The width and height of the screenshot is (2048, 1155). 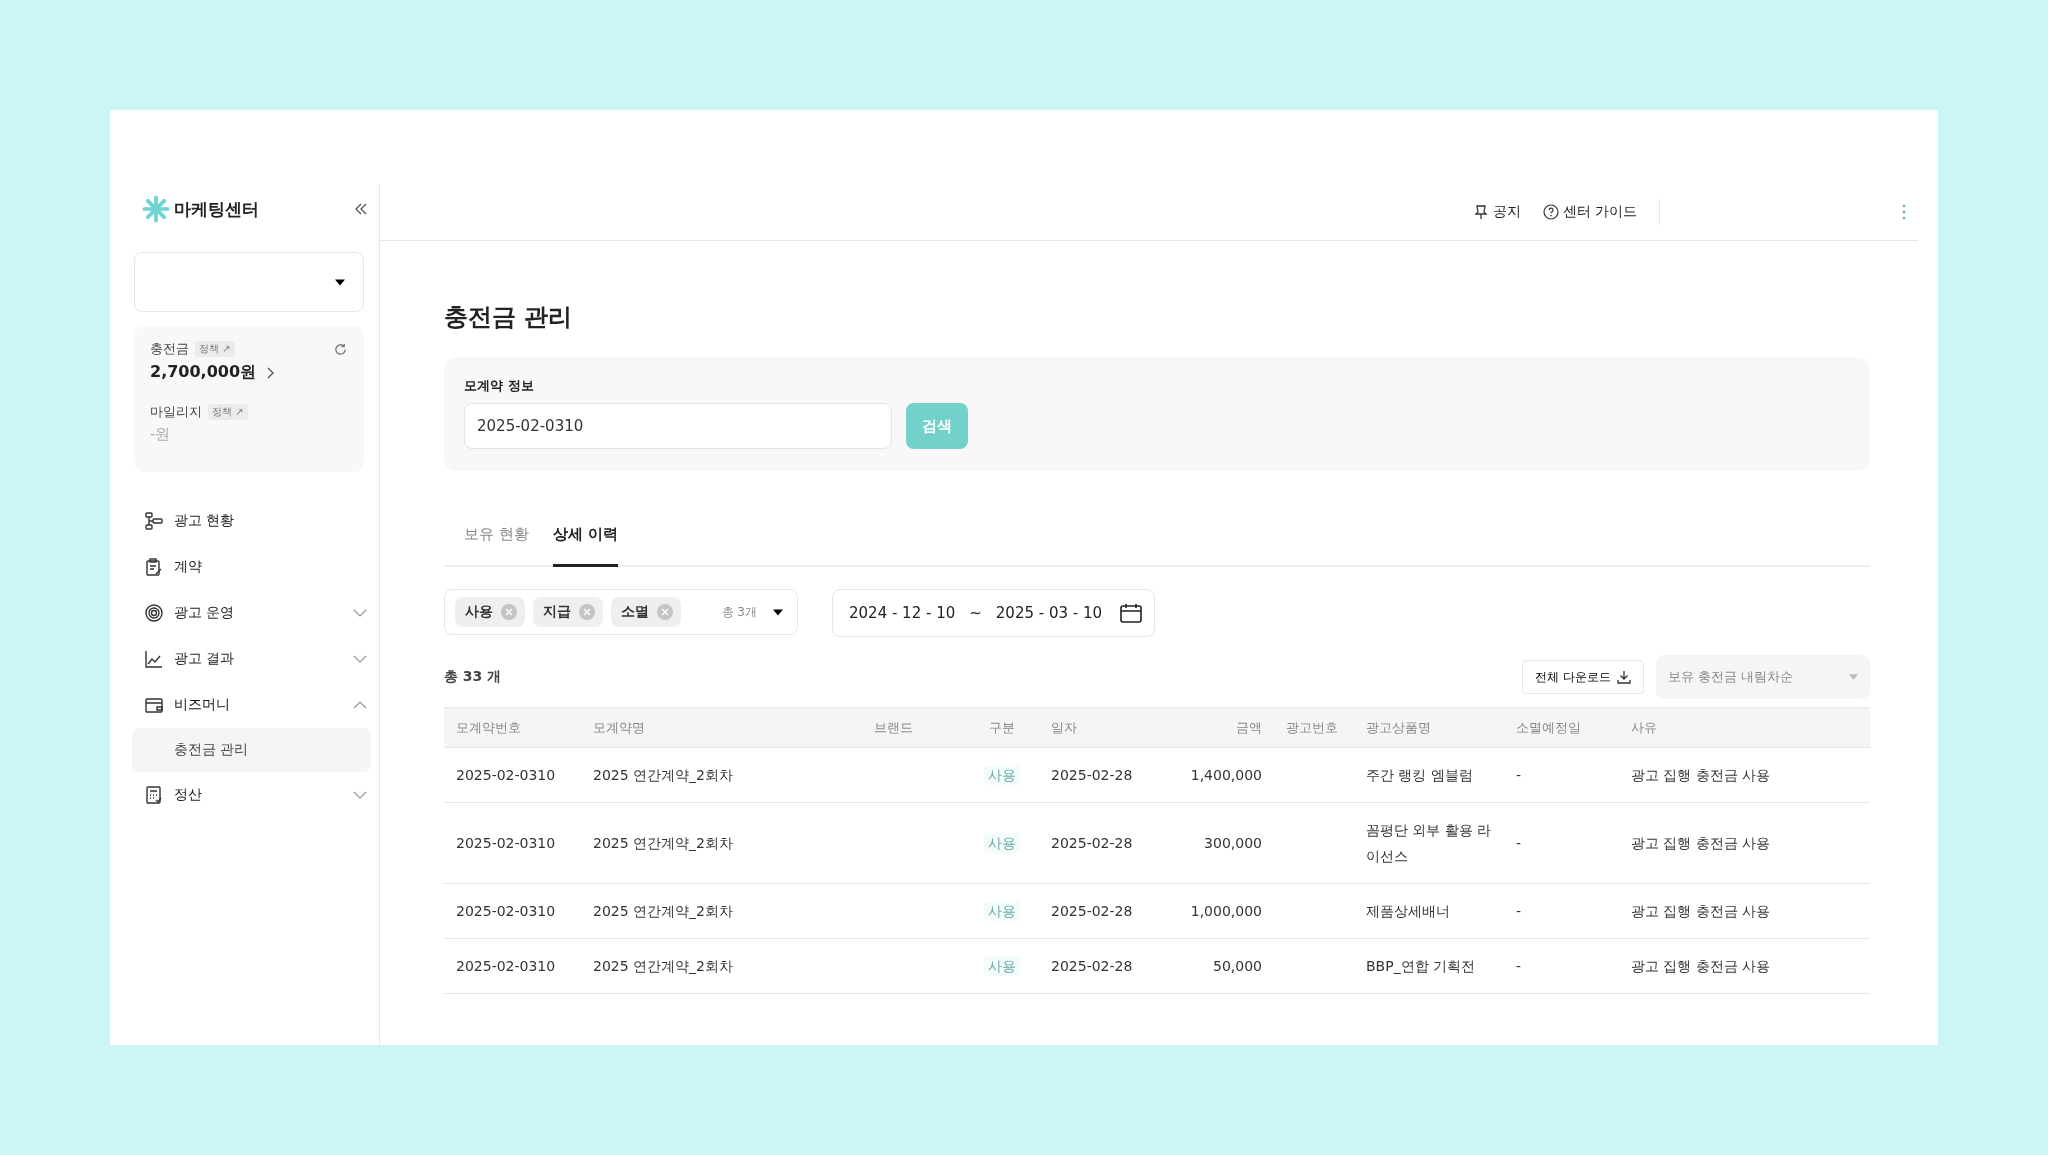 I want to click on logo-text: 마케팅센터, so click(x=216, y=209).